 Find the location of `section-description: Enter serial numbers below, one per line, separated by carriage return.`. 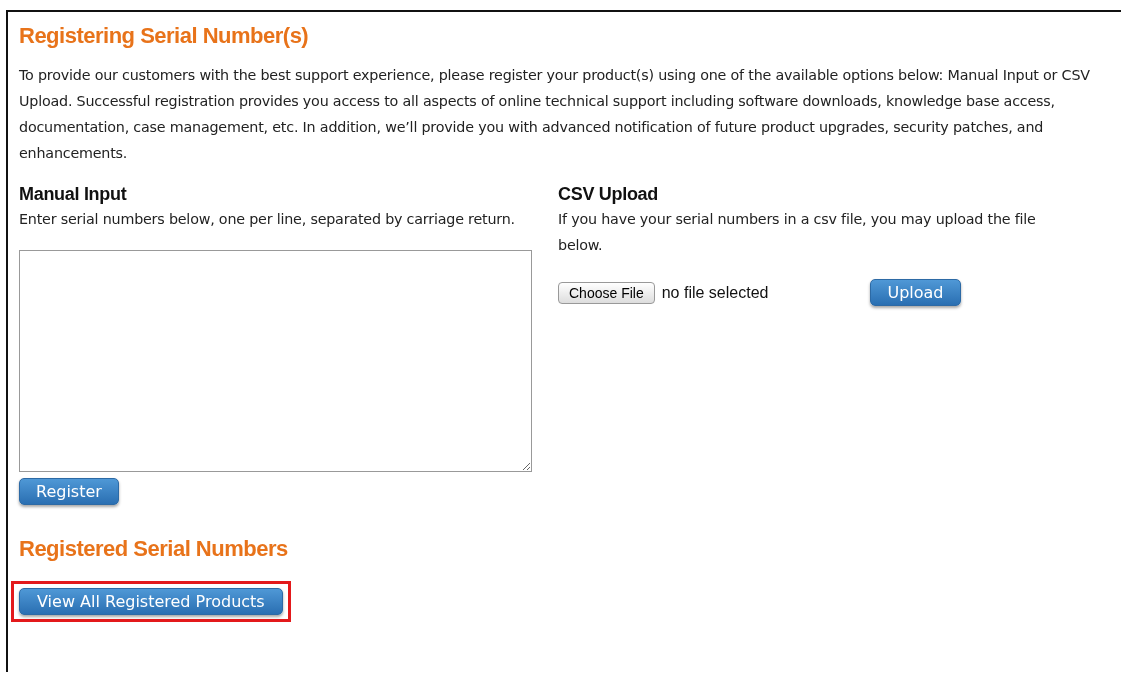

section-description: Enter serial numbers below, one per line, separated by carriage return. is located at coordinates (267, 219).